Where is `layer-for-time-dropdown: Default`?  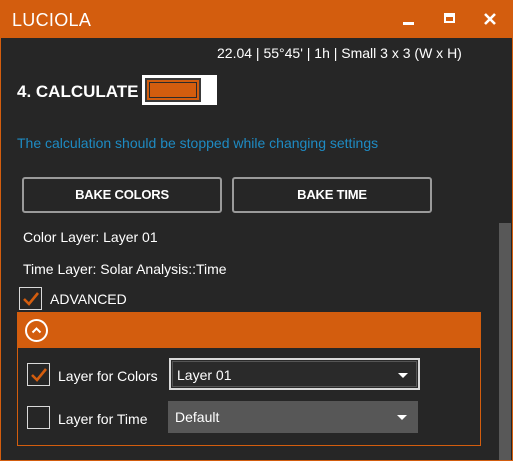 layer-for-time-dropdown: Default is located at coordinates (293, 417).